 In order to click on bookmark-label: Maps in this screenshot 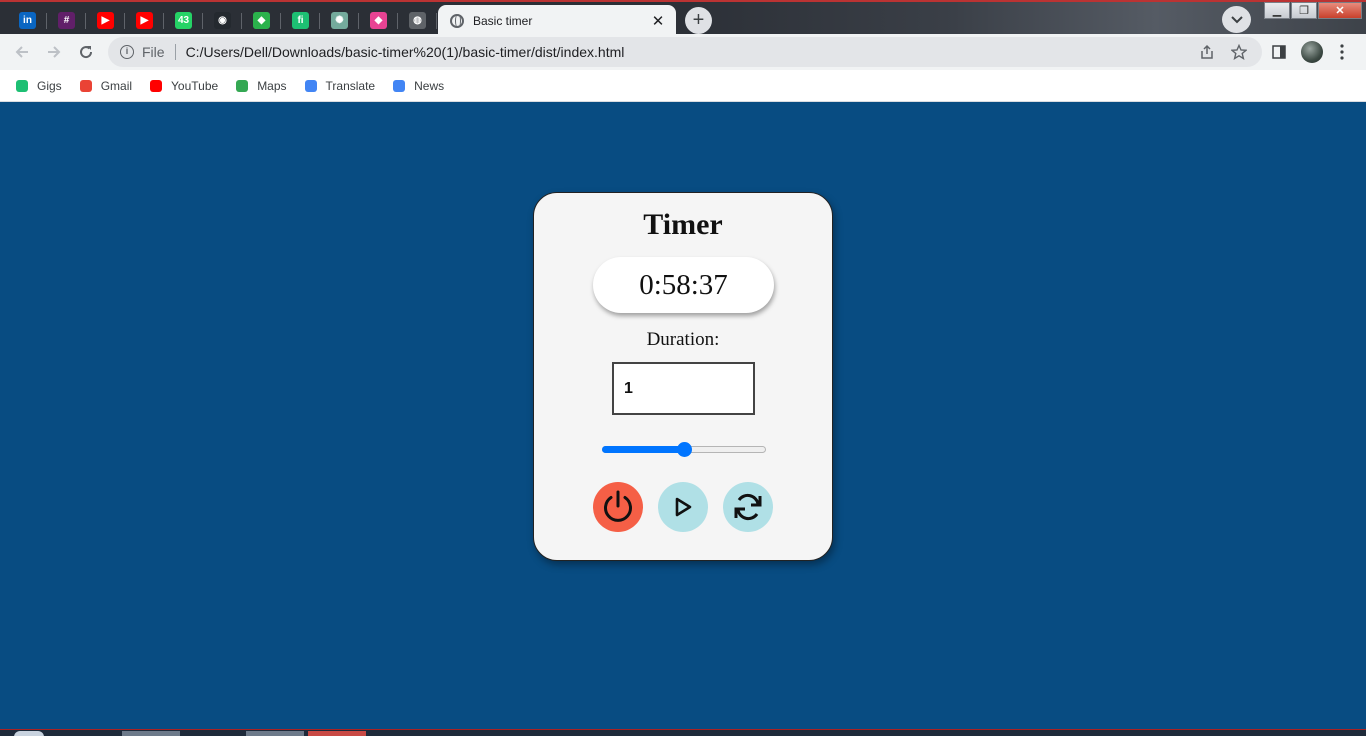, I will do `click(272, 85)`.